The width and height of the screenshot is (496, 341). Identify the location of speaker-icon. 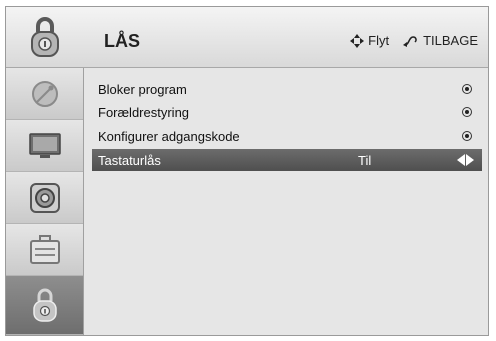
(44, 197).